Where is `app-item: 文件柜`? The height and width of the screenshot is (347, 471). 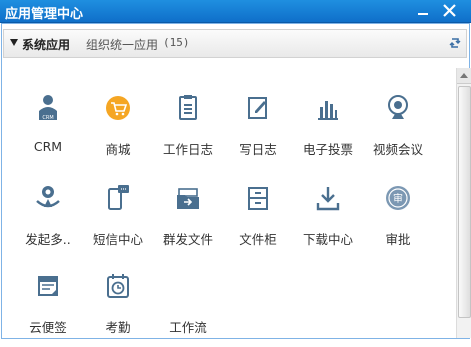 app-item: 文件柜 is located at coordinates (258, 221).